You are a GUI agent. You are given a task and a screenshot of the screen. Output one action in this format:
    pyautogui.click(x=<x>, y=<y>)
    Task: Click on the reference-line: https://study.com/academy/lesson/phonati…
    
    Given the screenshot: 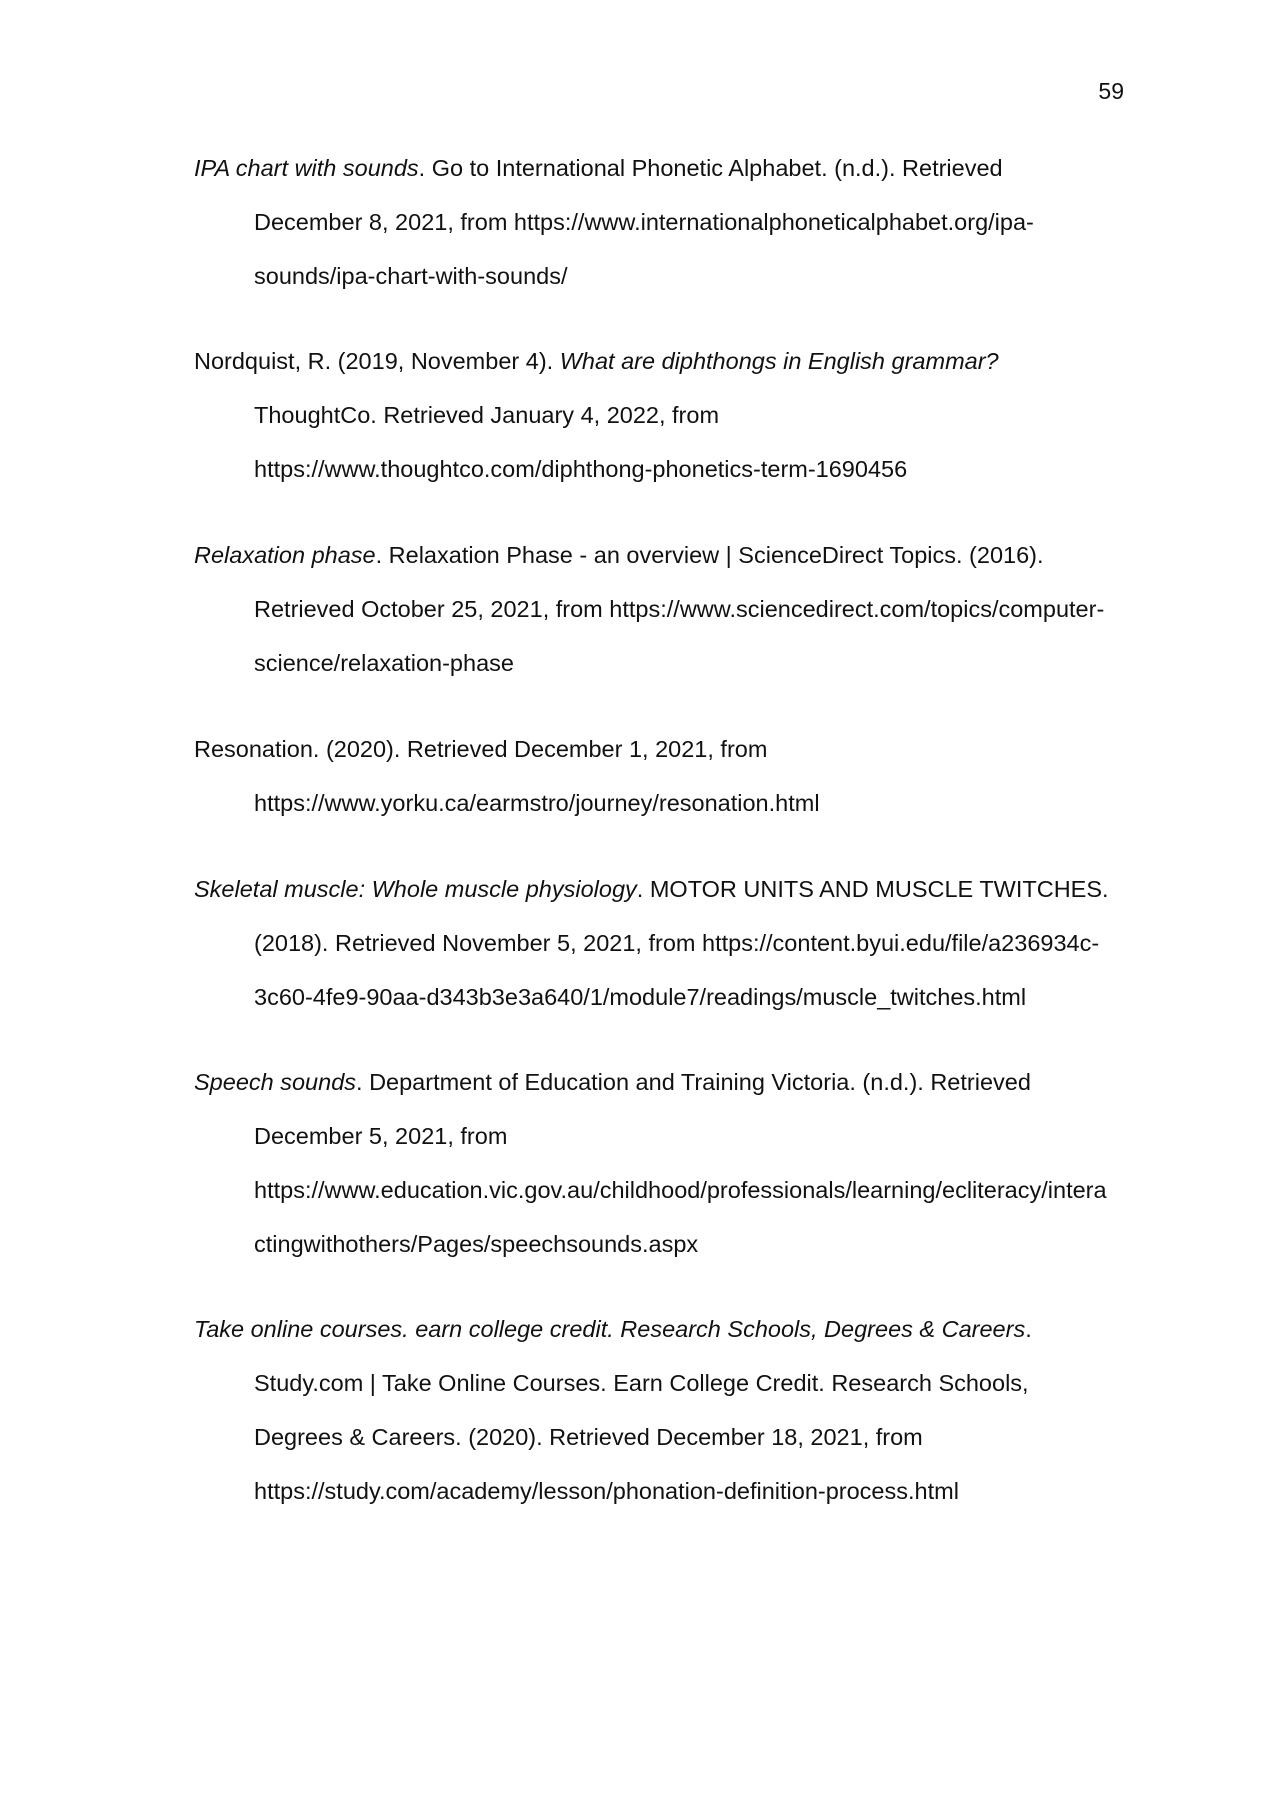 What is the action you would take?
    pyautogui.click(x=659, y=1505)
    